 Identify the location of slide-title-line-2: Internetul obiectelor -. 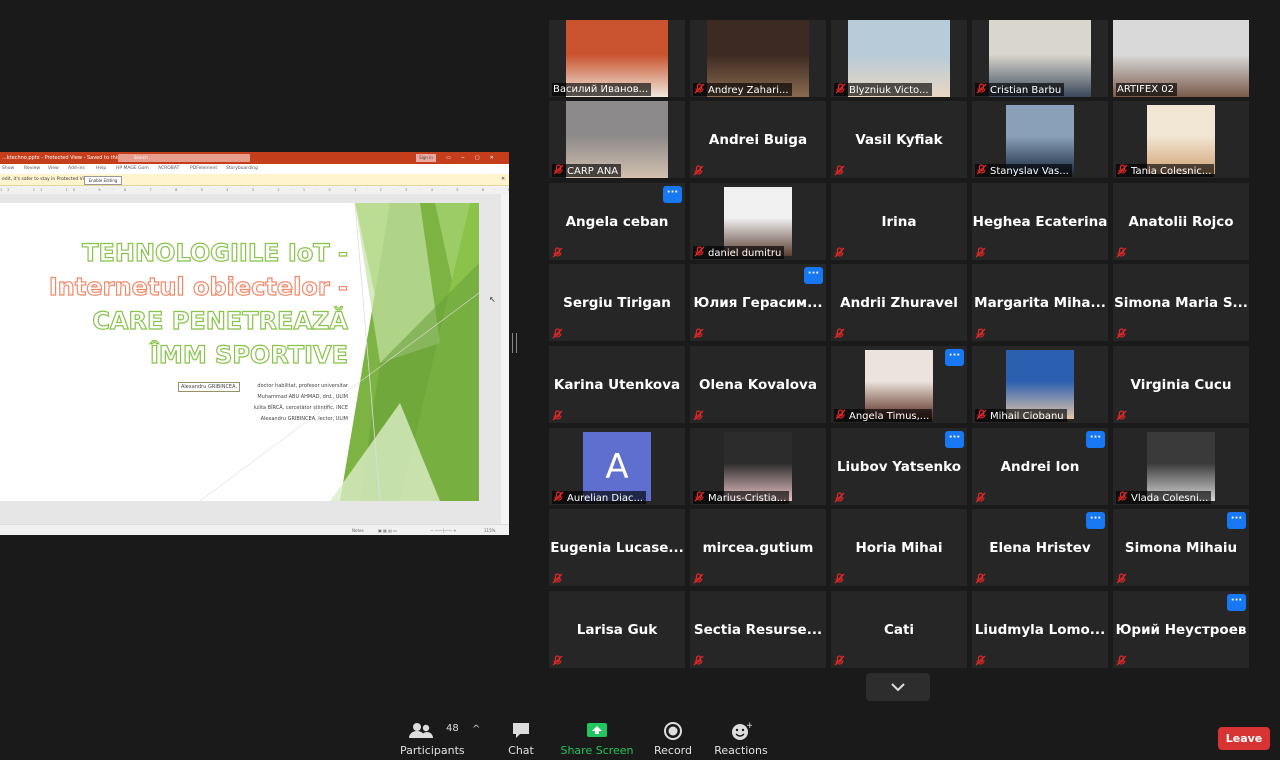
(198, 286).